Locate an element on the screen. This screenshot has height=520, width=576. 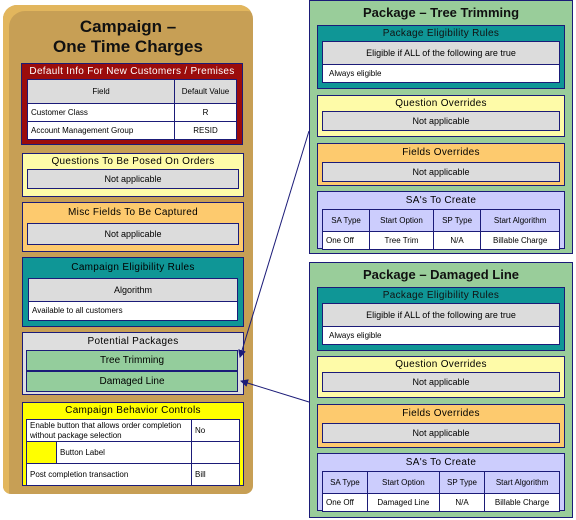
arrow-damaged-line is located at coordinates (275, 391).